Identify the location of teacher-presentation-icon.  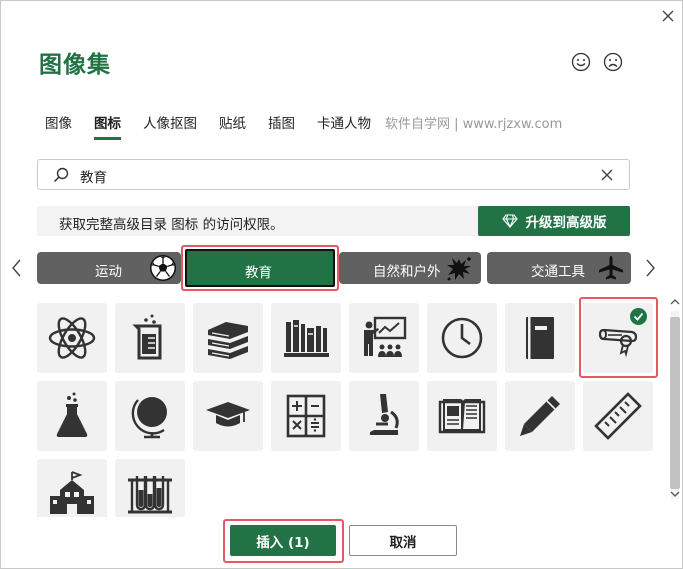
(385, 336).